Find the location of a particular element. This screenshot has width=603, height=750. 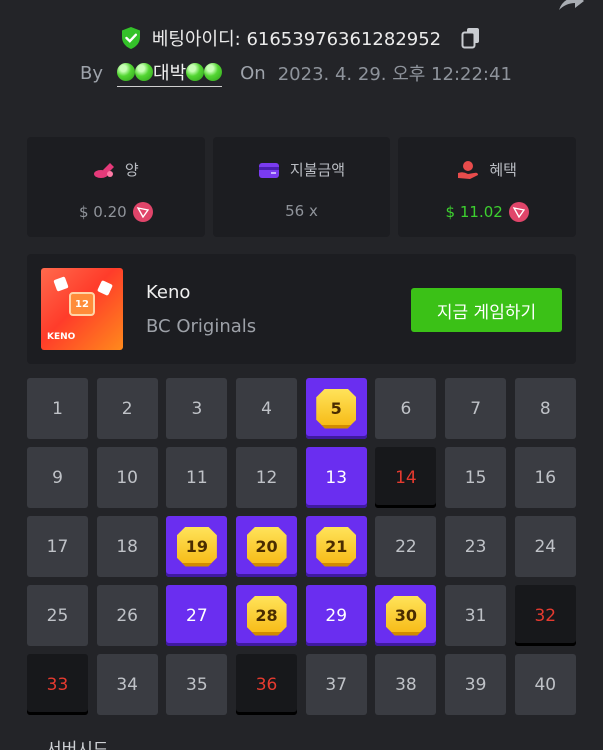

tron-icon is located at coordinates (518, 212).